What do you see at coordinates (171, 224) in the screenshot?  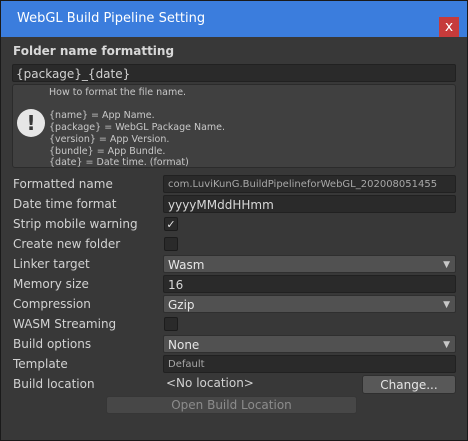 I see `strip-mobile-warning-checkbox: ✓` at bounding box center [171, 224].